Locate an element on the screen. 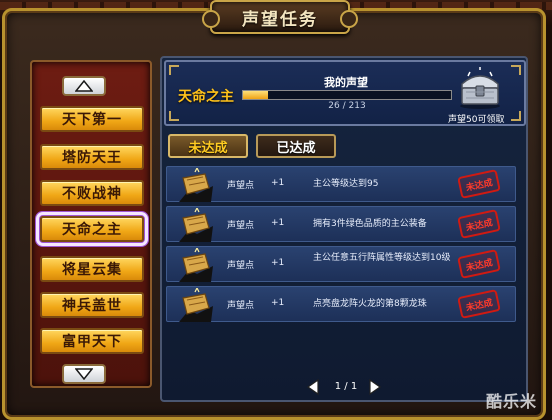 This screenshot has width=552, height=420. nav-item-7: 富甲天下 is located at coordinates (92, 341).